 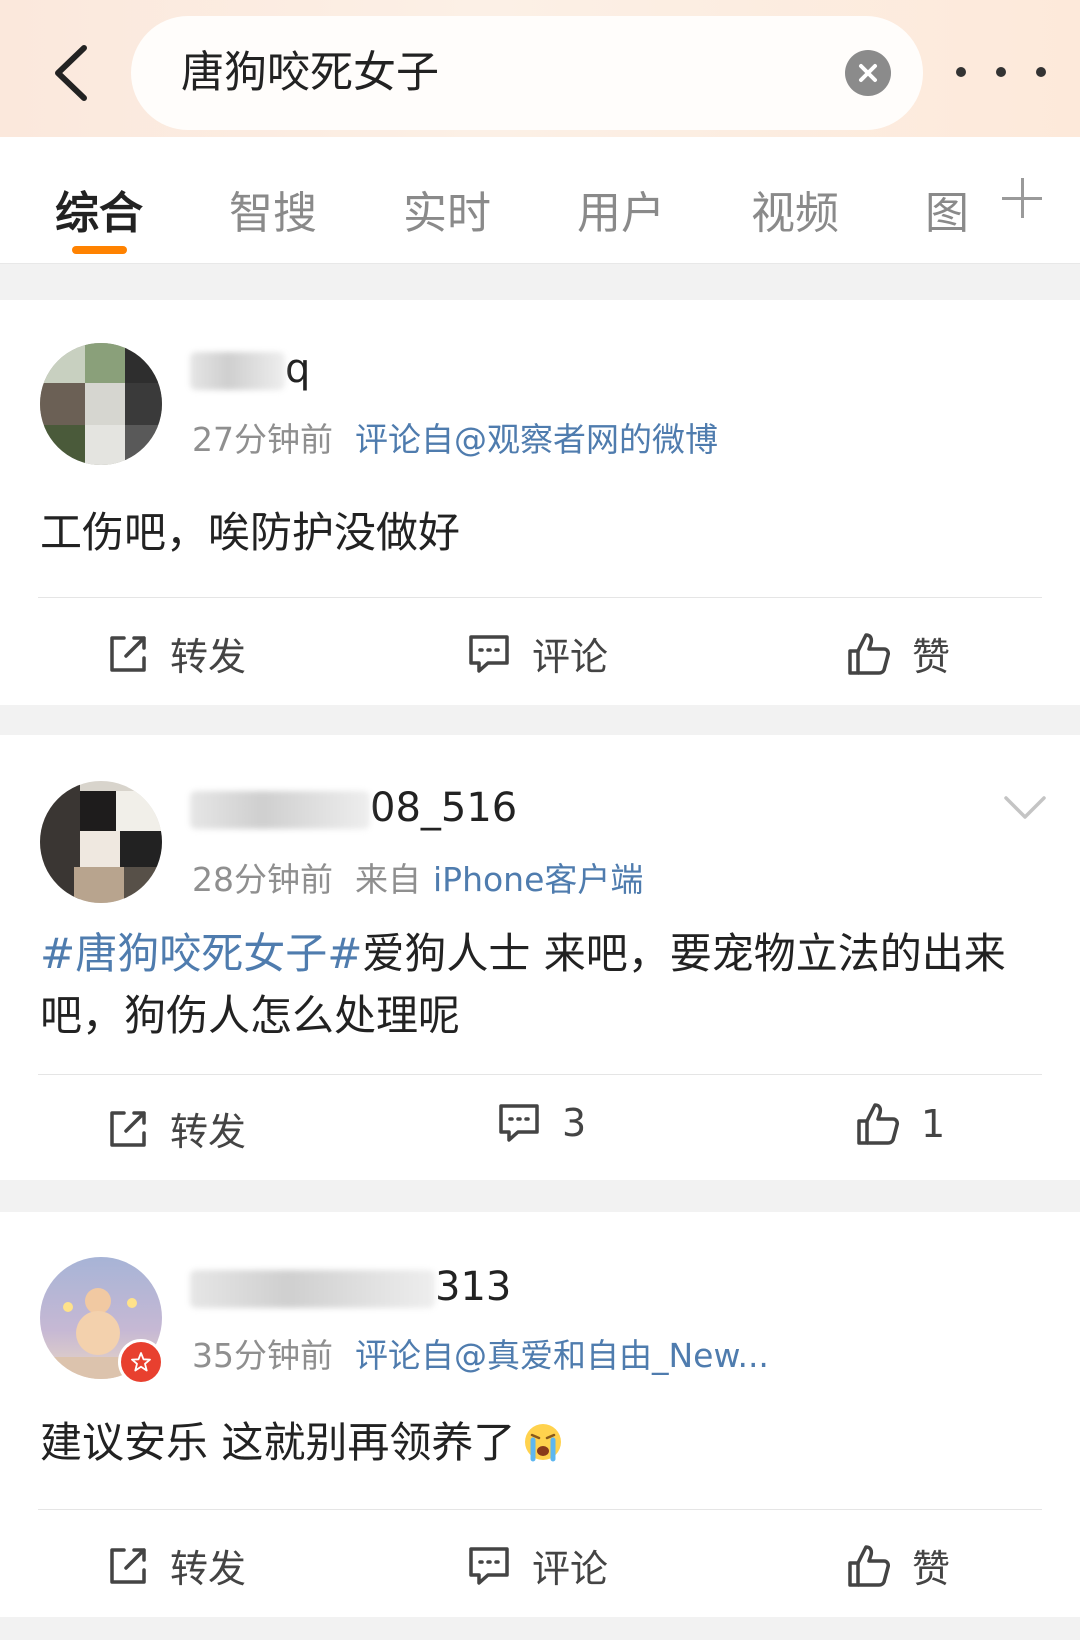 I want to click on more-options-button, so click(x=1001, y=72).